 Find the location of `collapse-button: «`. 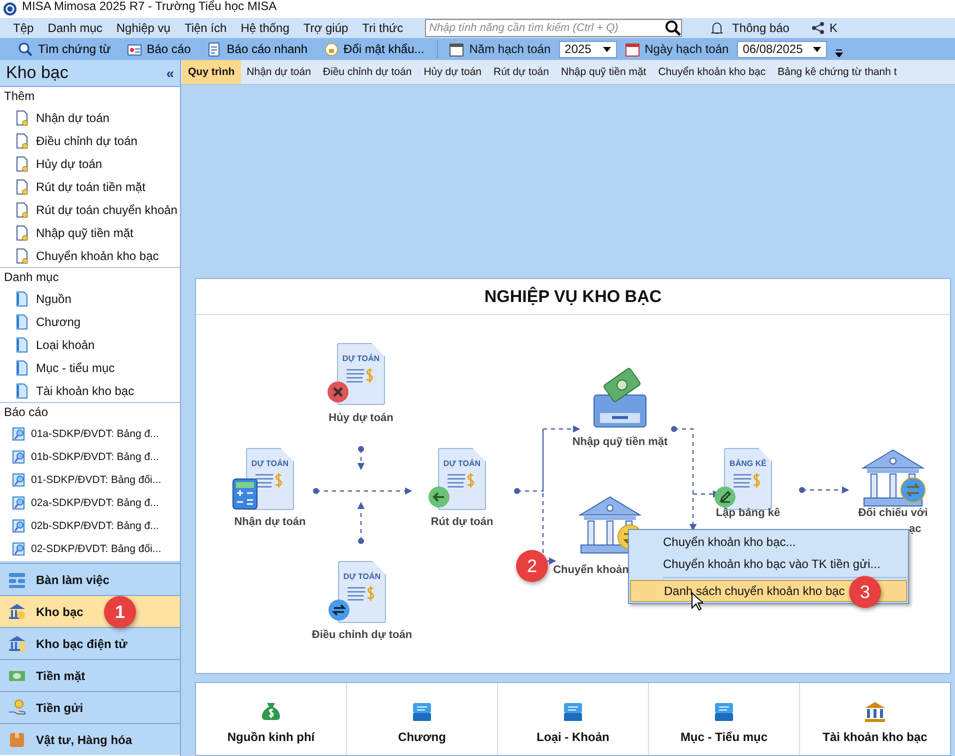

collapse-button: « is located at coordinates (170, 73).